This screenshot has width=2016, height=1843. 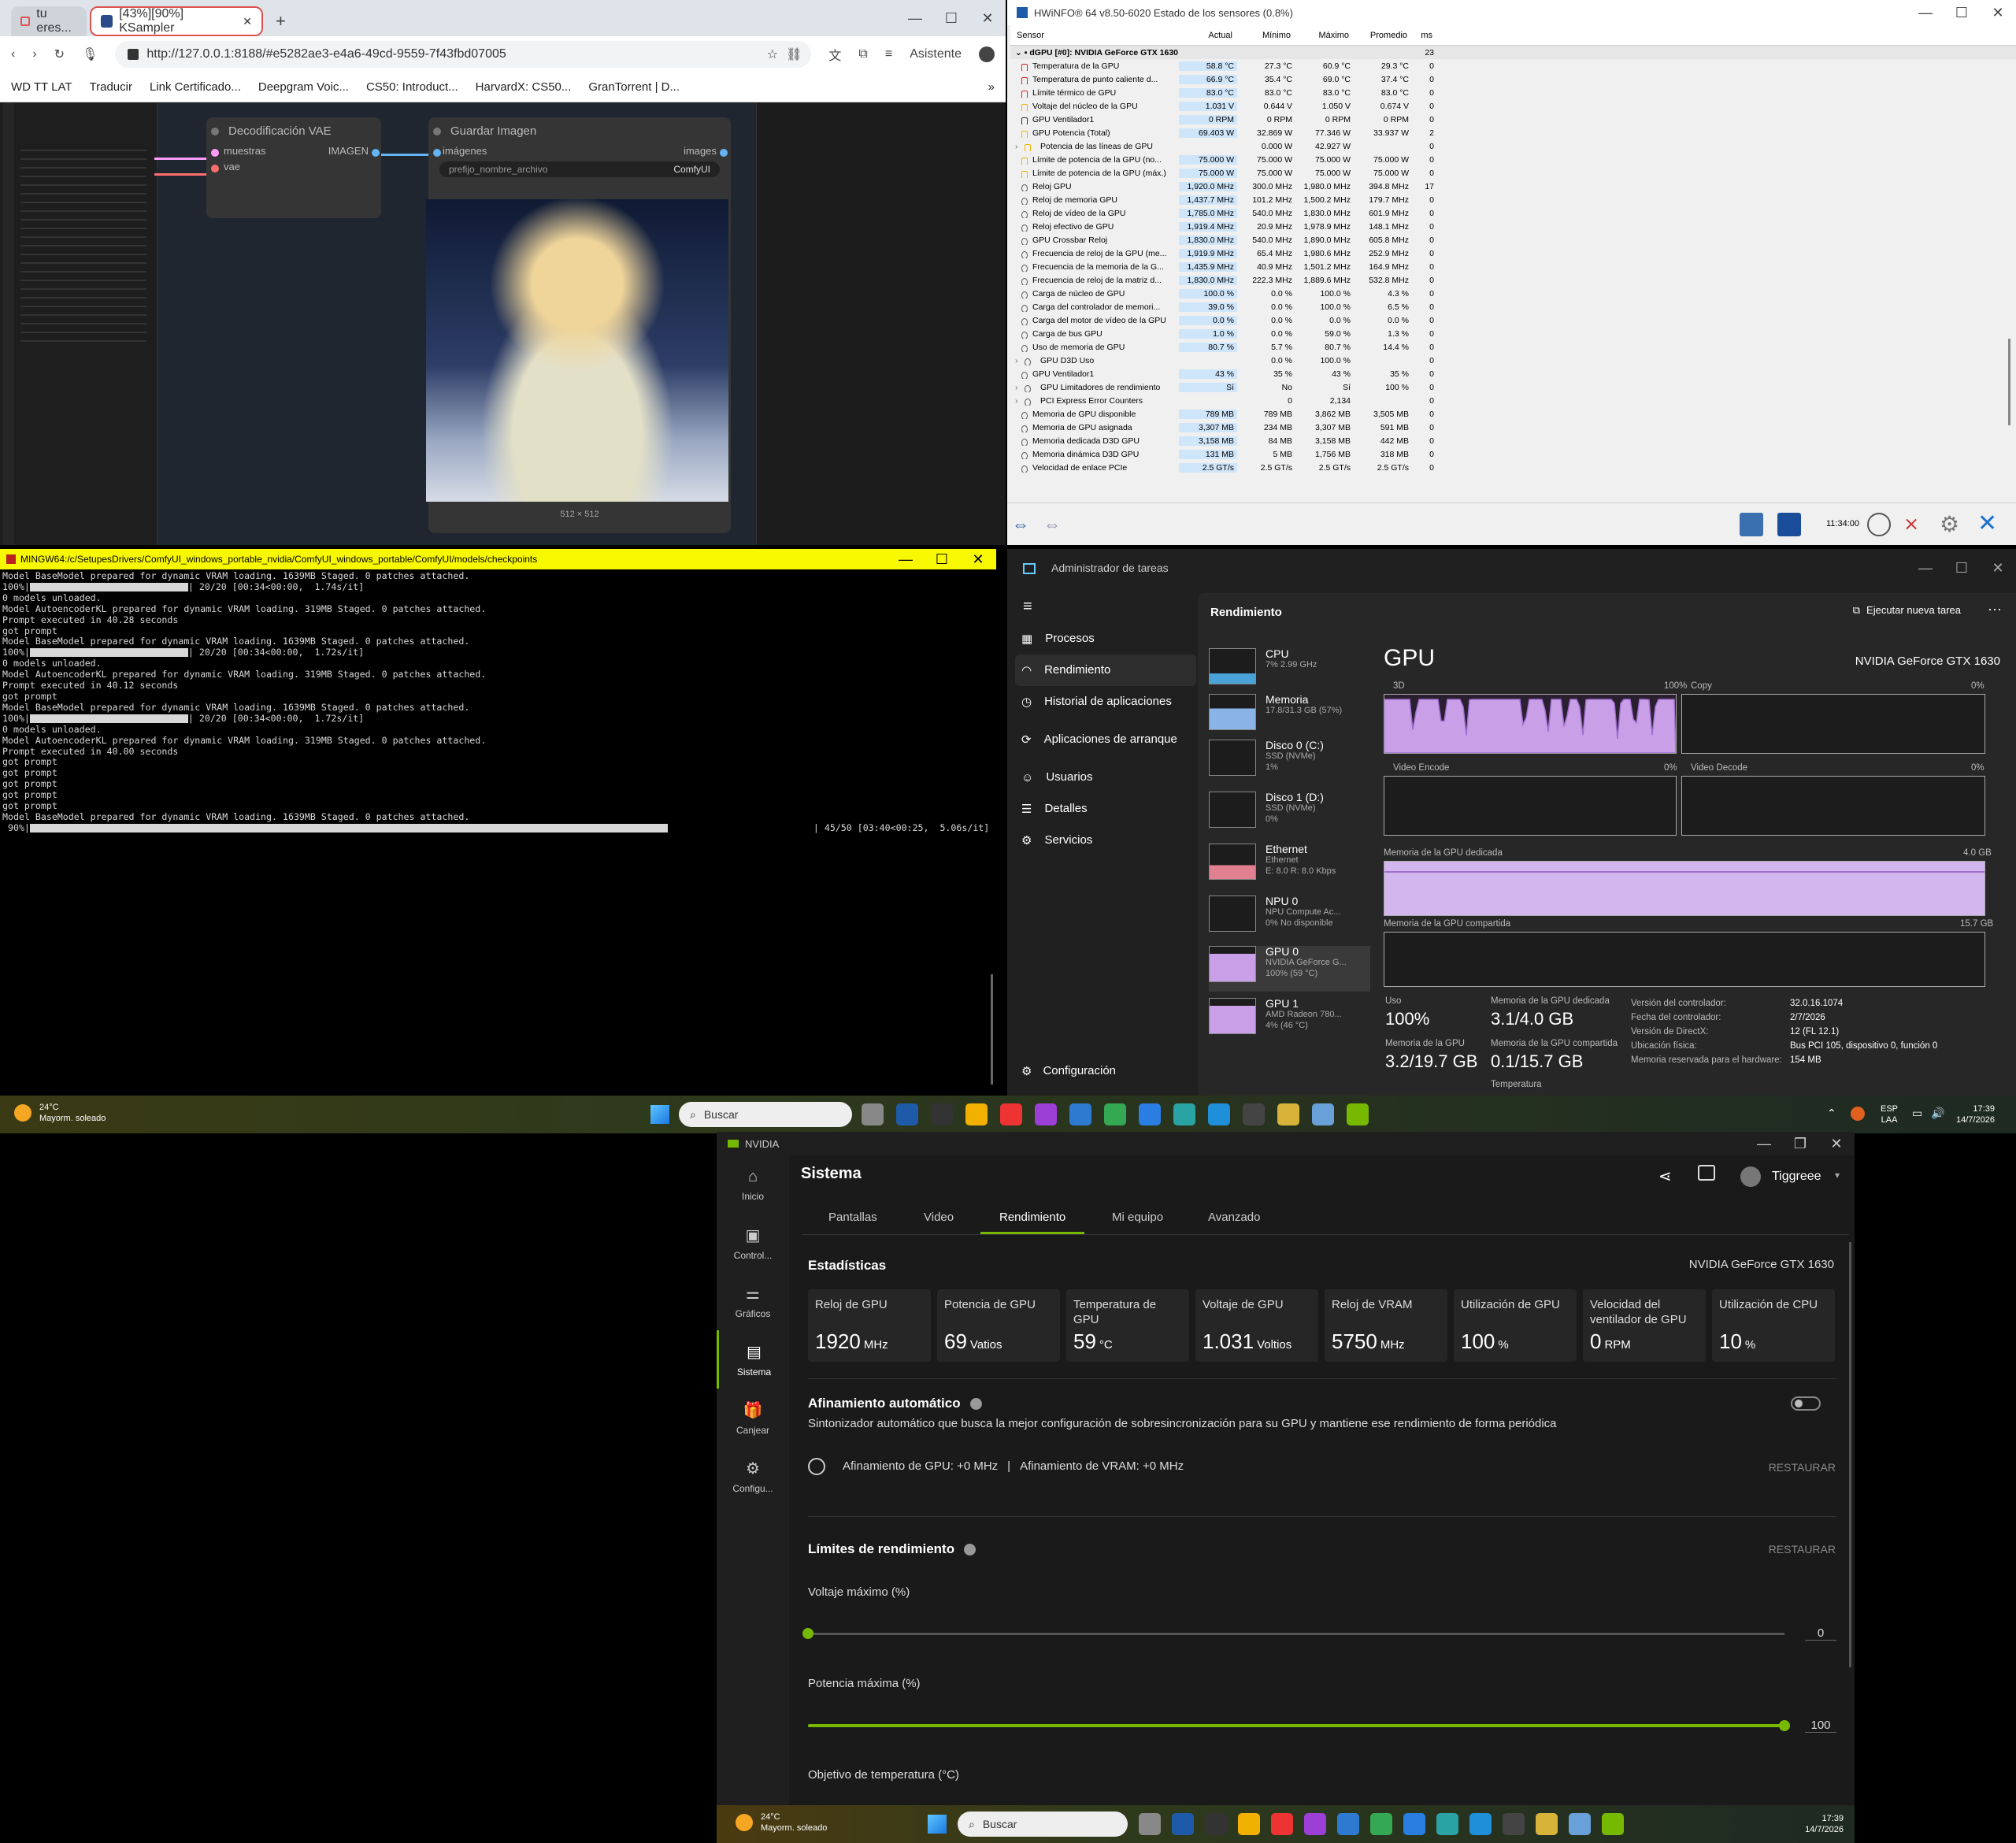 What do you see at coordinates (1800, 1143) in the screenshot?
I see `restore-icon: ❐` at bounding box center [1800, 1143].